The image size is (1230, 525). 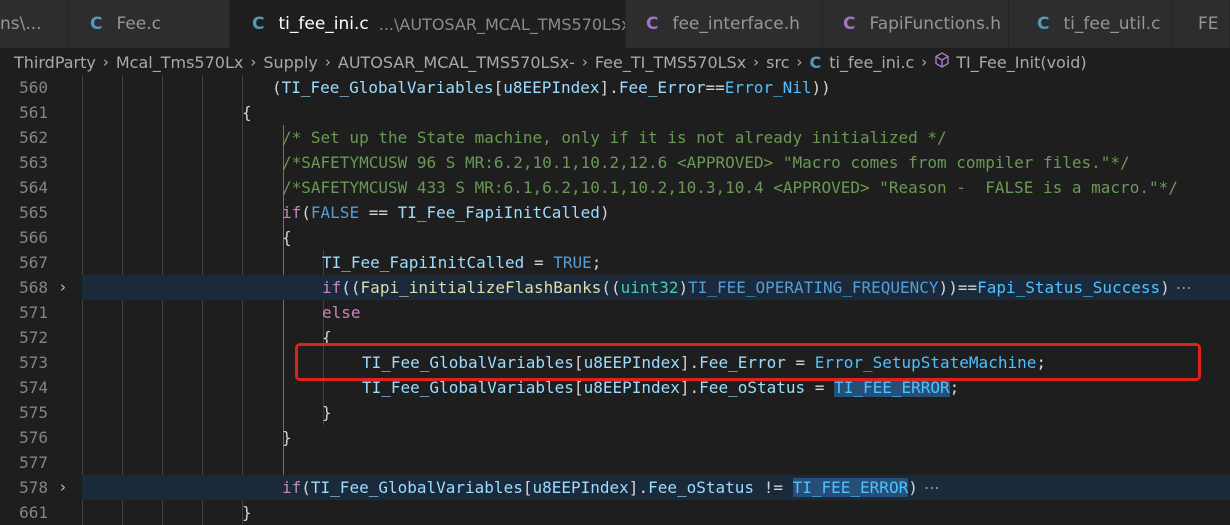 What do you see at coordinates (777, 62) in the screenshot?
I see `breadcrumb-item-src: src` at bounding box center [777, 62].